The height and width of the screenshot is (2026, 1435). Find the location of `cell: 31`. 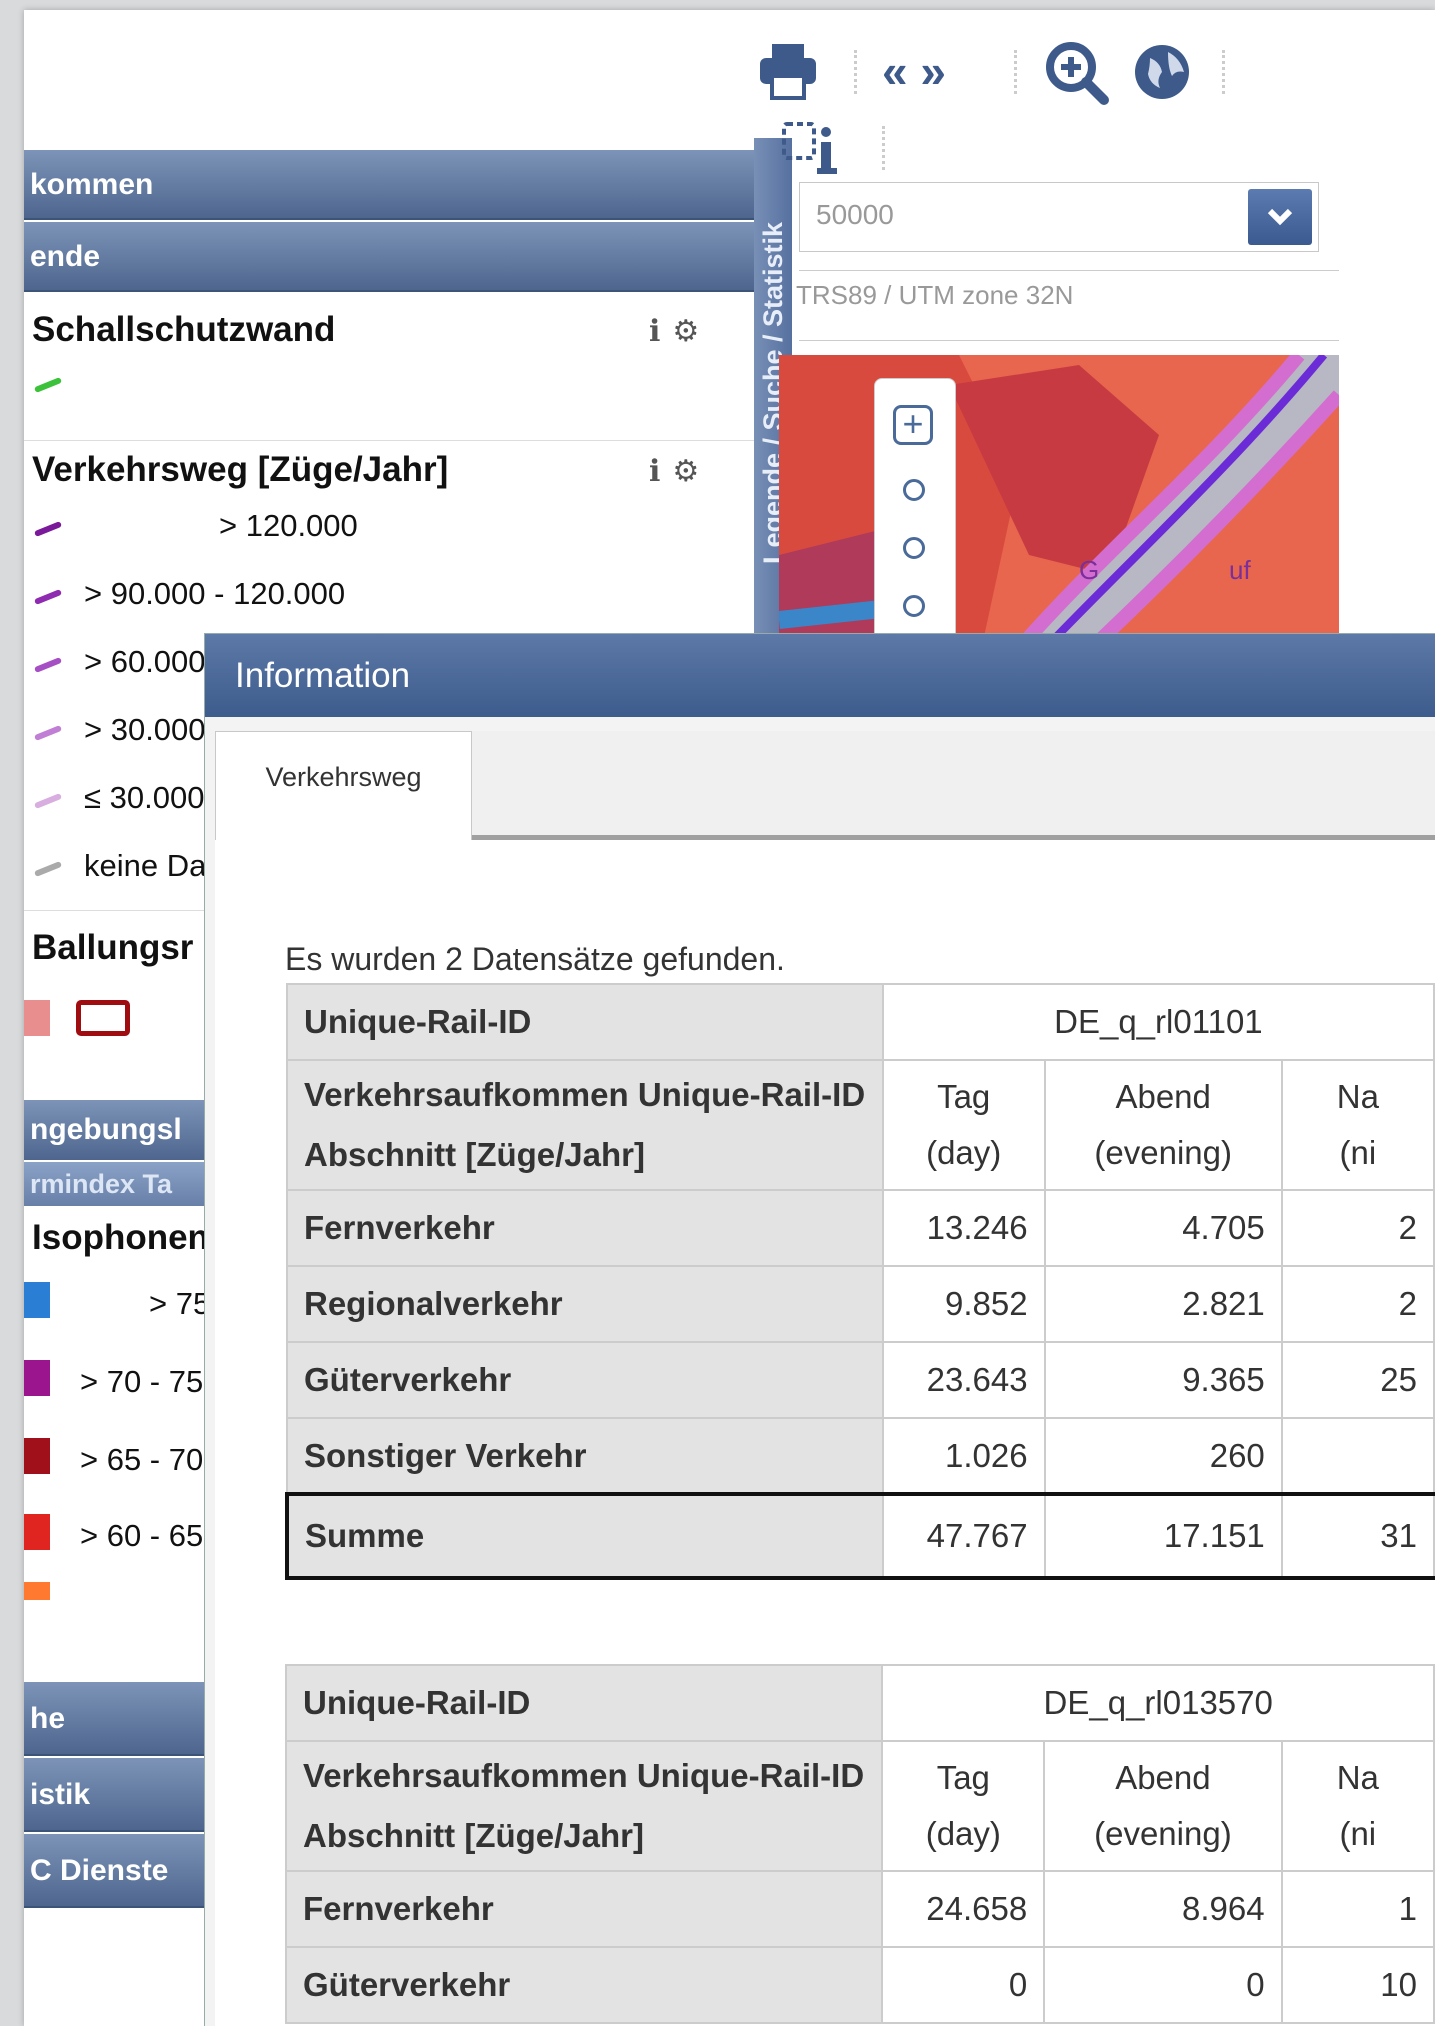

cell: 31 is located at coordinates (1357, 1536).